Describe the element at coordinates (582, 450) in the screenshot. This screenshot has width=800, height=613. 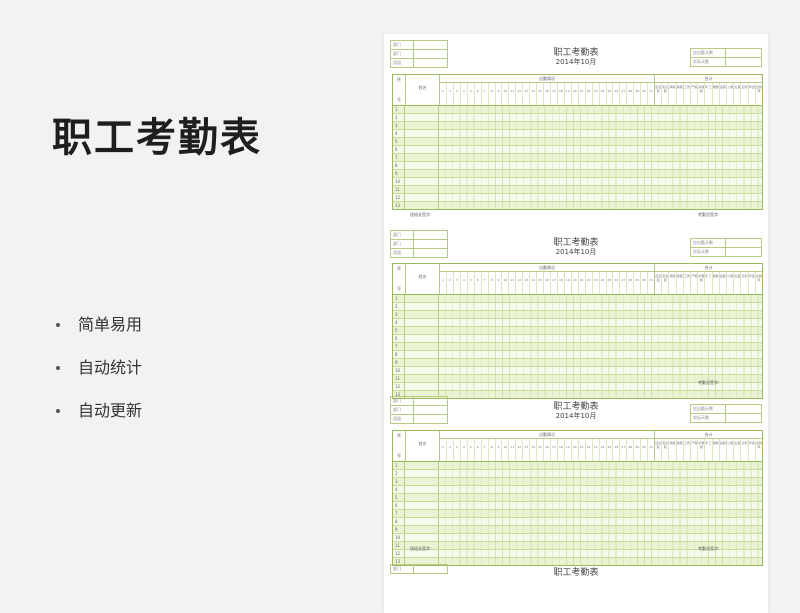
I see `day-header: 21` at that location.